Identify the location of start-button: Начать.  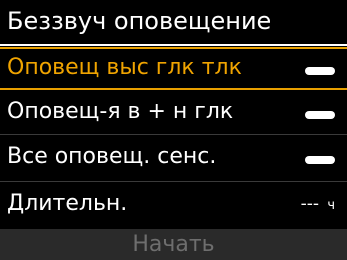
(173, 244).